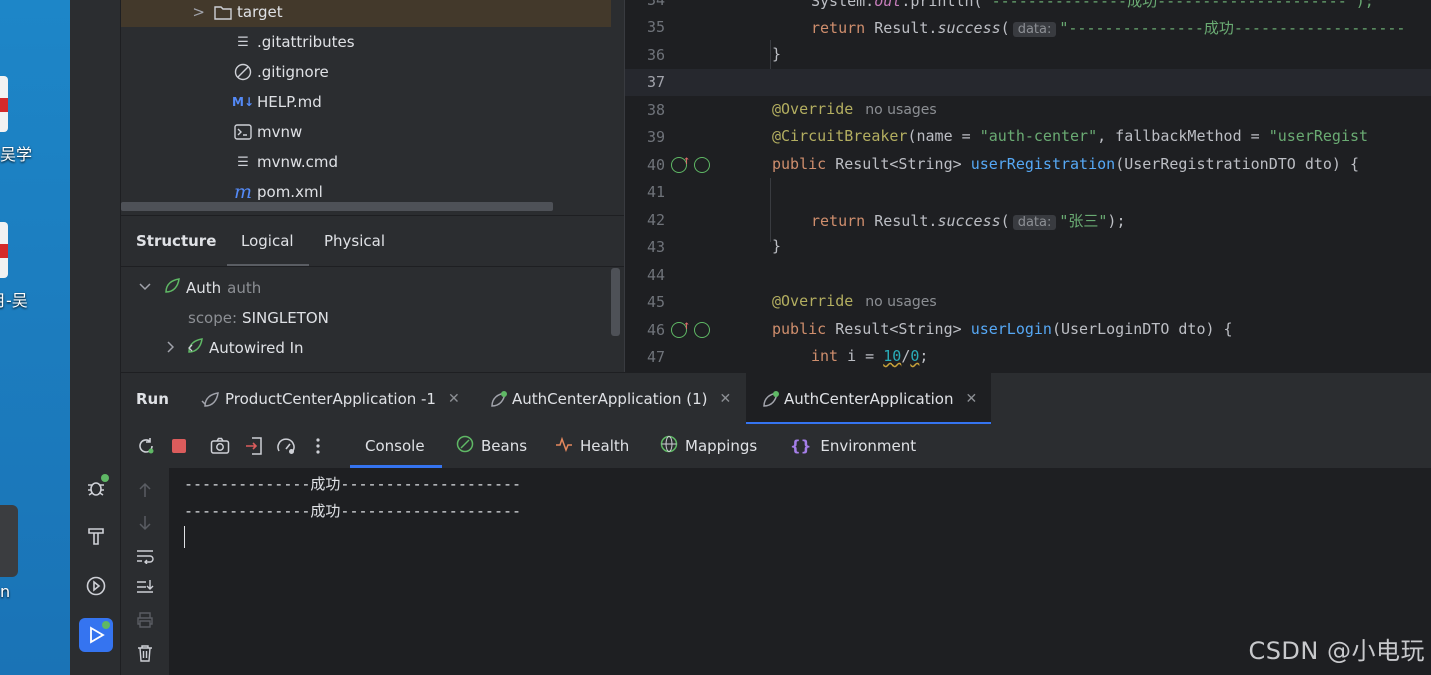 The height and width of the screenshot is (675, 1431). I want to click on horizontal-scrollbar, so click(337, 206).